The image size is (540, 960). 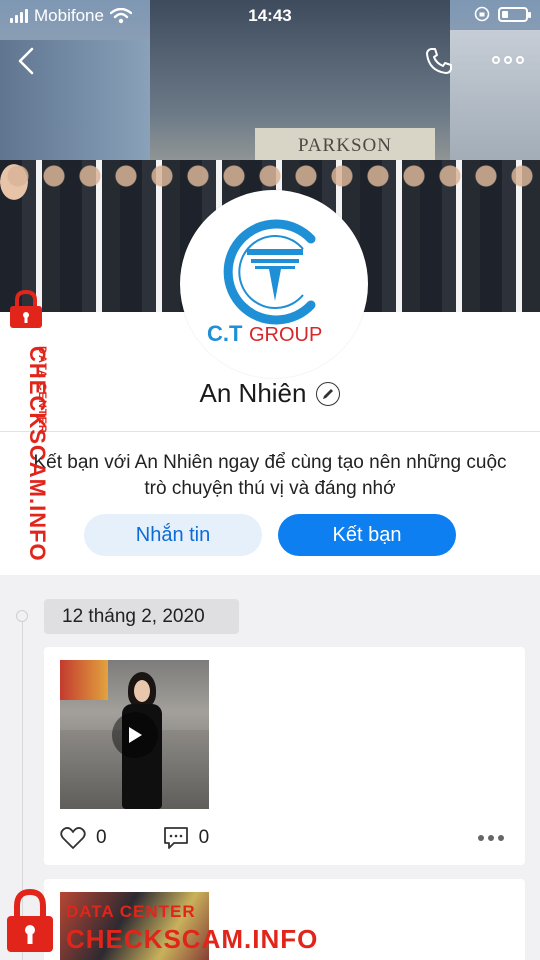 What do you see at coordinates (141, 616) in the screenshot?
I see `timeline-date: 12 tháng 2, 2020` at bounding box center [141, 616].